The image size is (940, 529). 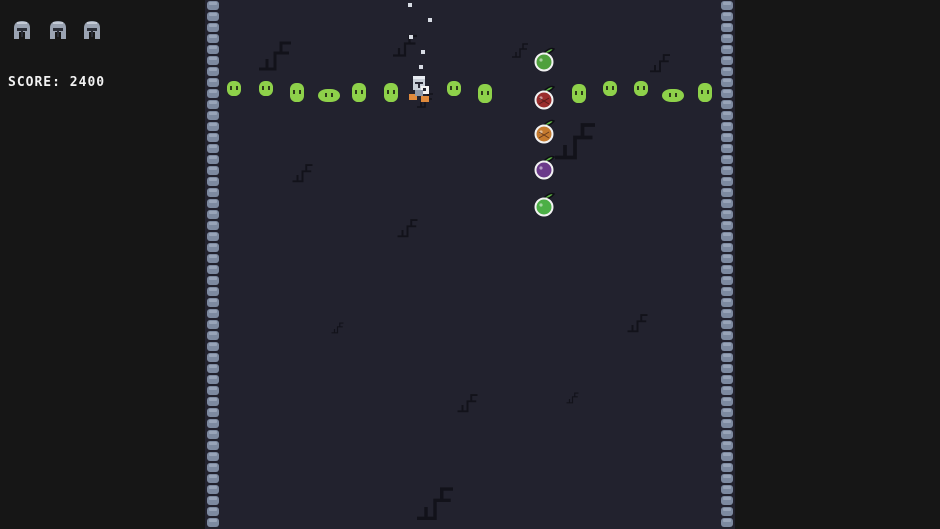 What do you see at coordinates (545, 131) in the screenshot?
I see `pineapple-icon` at bounding box center [545, 131].